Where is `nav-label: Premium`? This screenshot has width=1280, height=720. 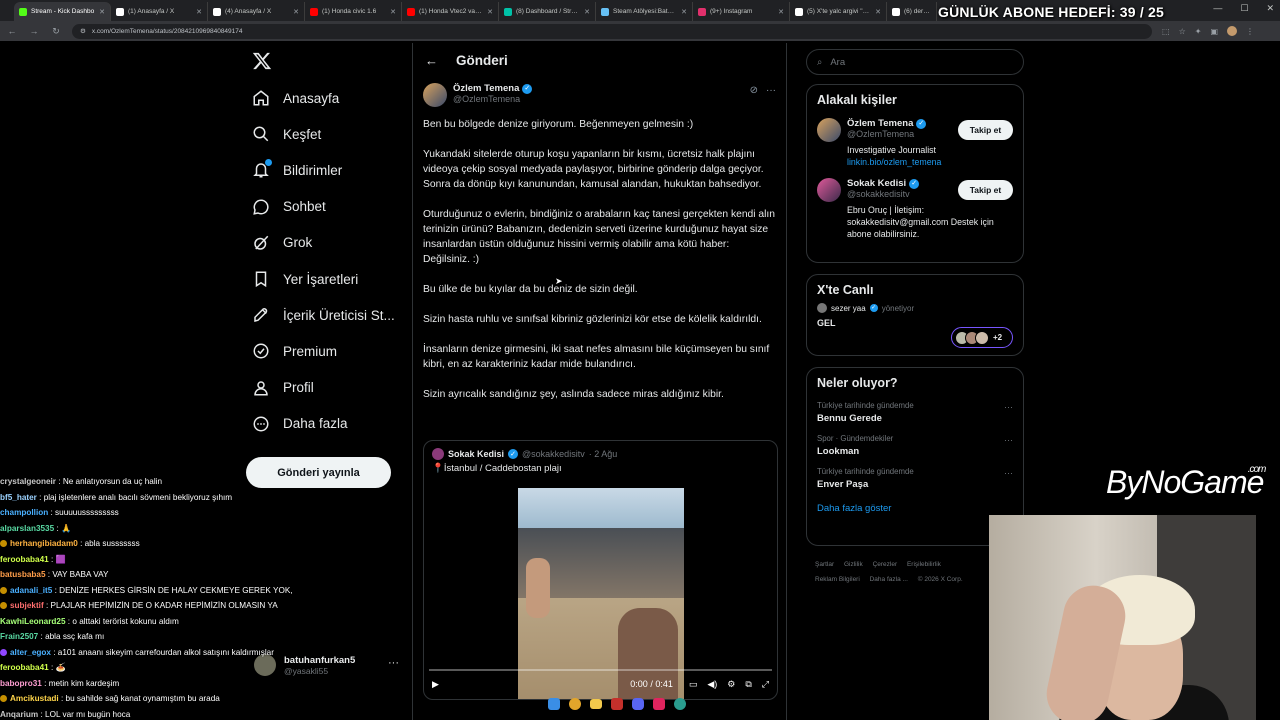 nav-label: Premium is located at coordinates (310, 351).